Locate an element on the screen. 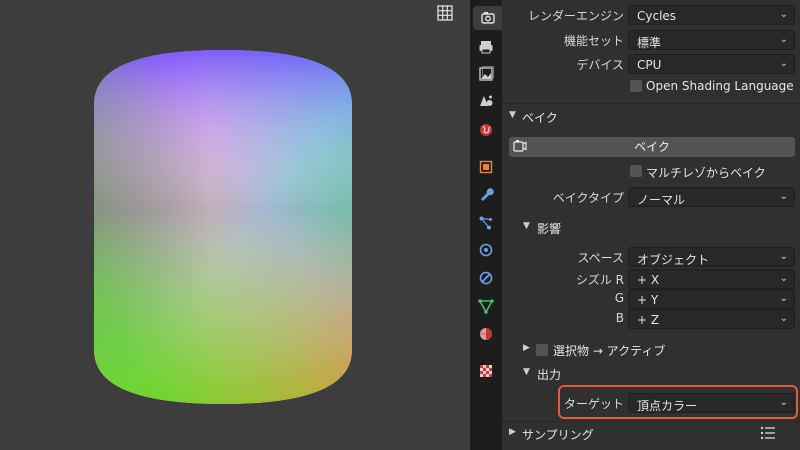  modifier-properties-icon is located at coordinates (486, 194).